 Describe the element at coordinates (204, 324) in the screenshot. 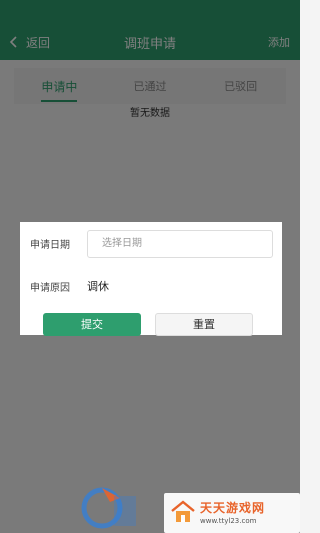

I see `reset-button: 重置` at that location.